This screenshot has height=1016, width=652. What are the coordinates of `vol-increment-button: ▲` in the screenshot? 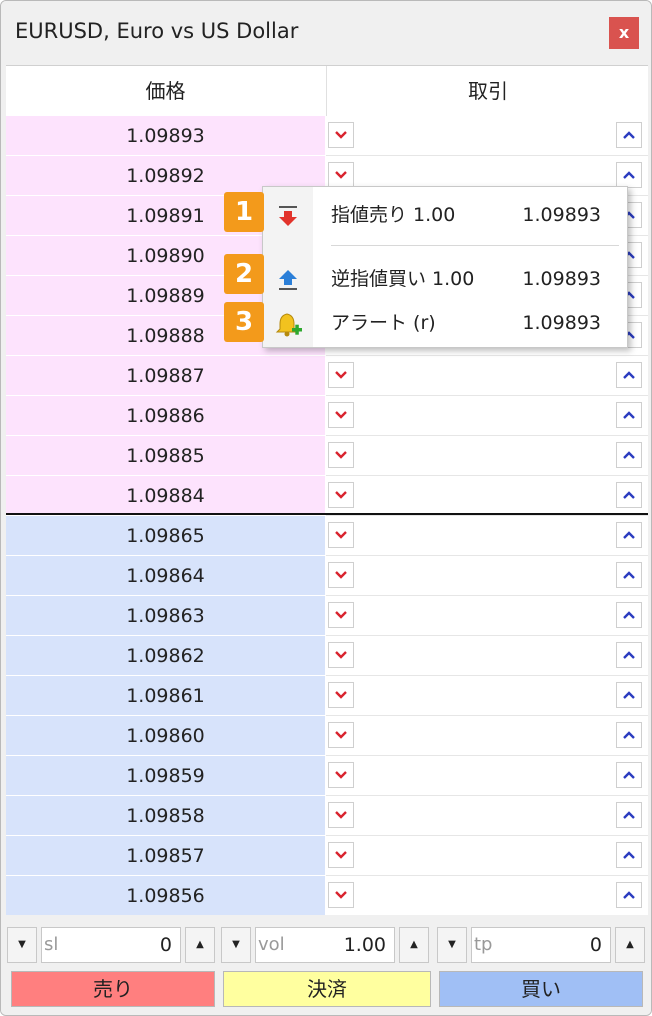 It's located at (414, 945).